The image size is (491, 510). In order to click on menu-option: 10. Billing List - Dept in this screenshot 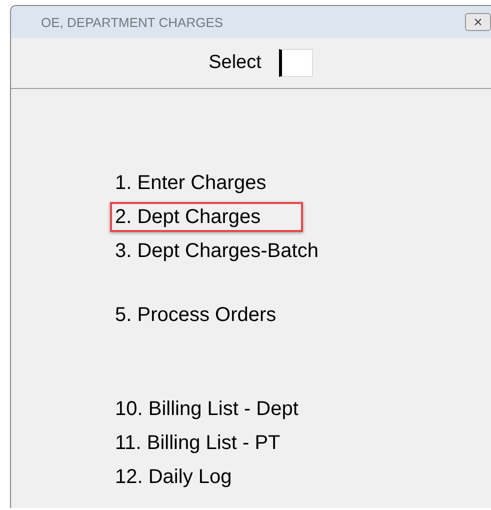, I will do `click(210, 409)`.